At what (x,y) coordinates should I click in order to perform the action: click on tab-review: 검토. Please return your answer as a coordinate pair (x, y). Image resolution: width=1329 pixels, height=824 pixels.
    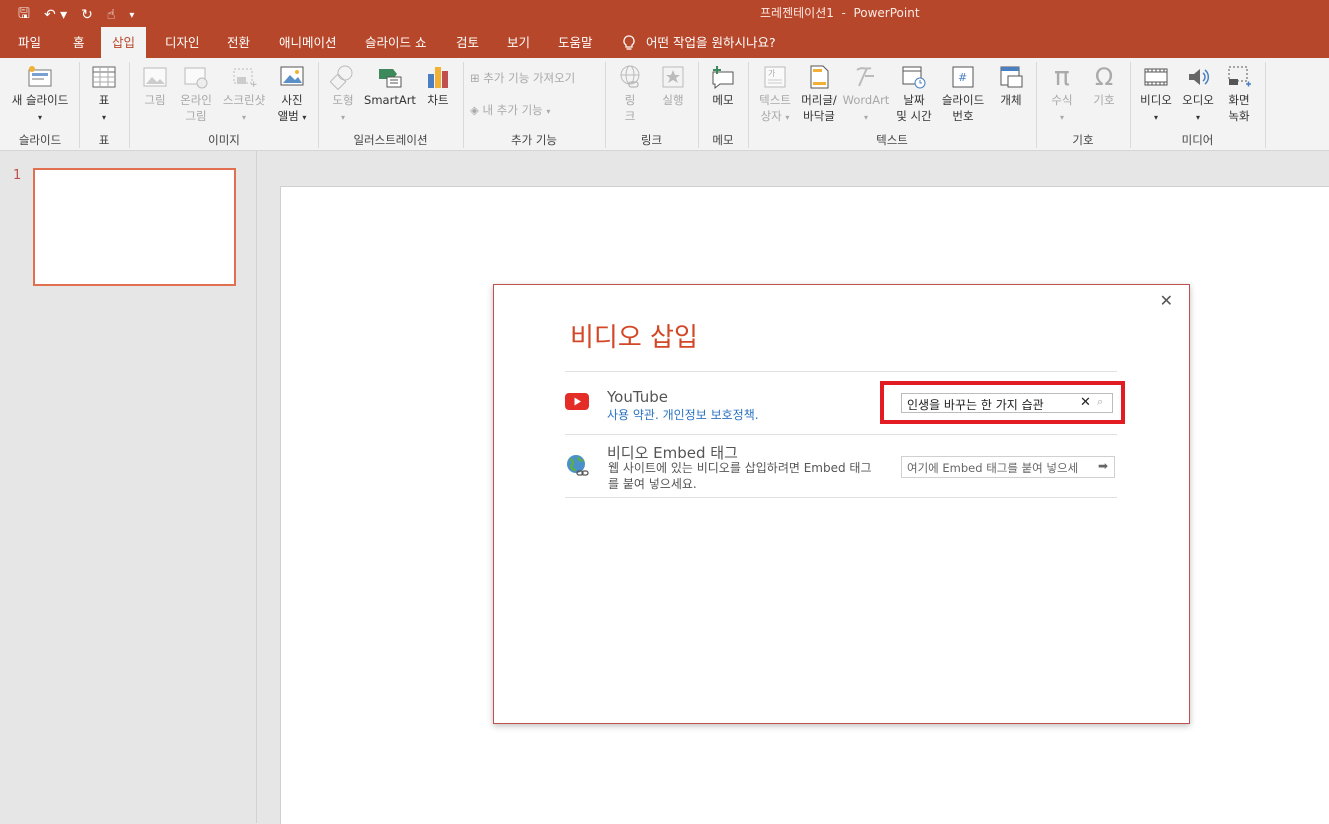
    Looking at the image, I should click on (467, 42).